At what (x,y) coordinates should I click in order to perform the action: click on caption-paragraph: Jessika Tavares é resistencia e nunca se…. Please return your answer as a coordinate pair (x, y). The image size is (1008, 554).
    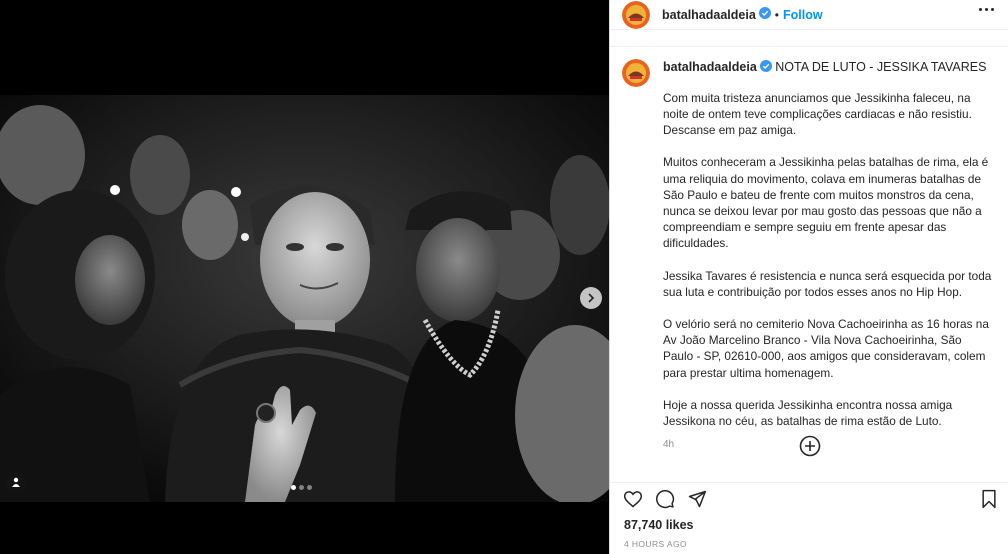
    Looking at the image, I should click on (827, 283).